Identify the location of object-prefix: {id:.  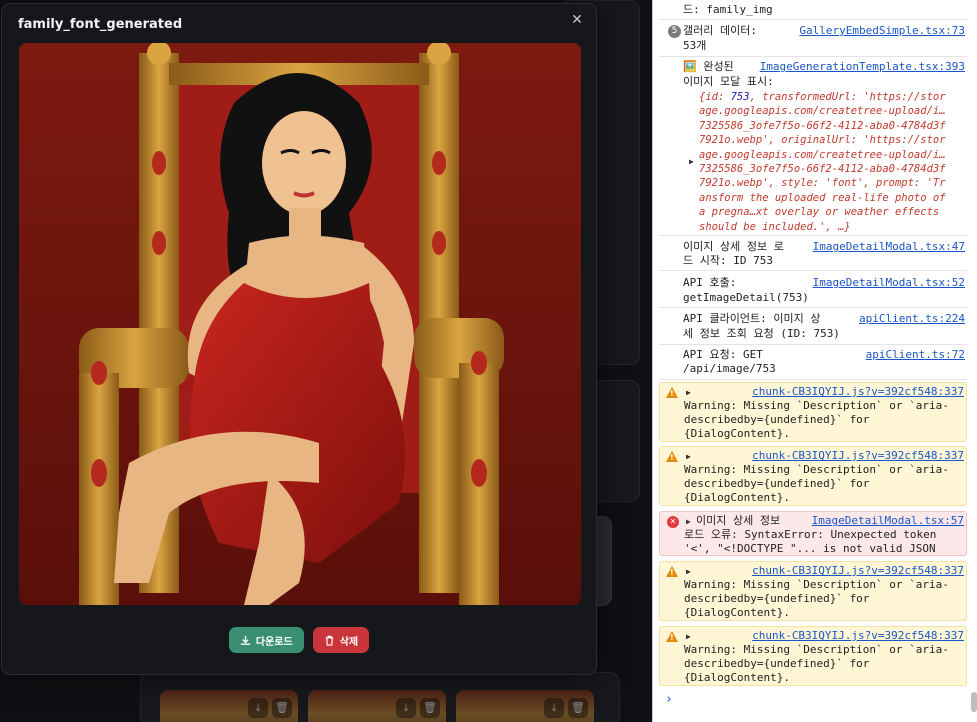
(715, 97).